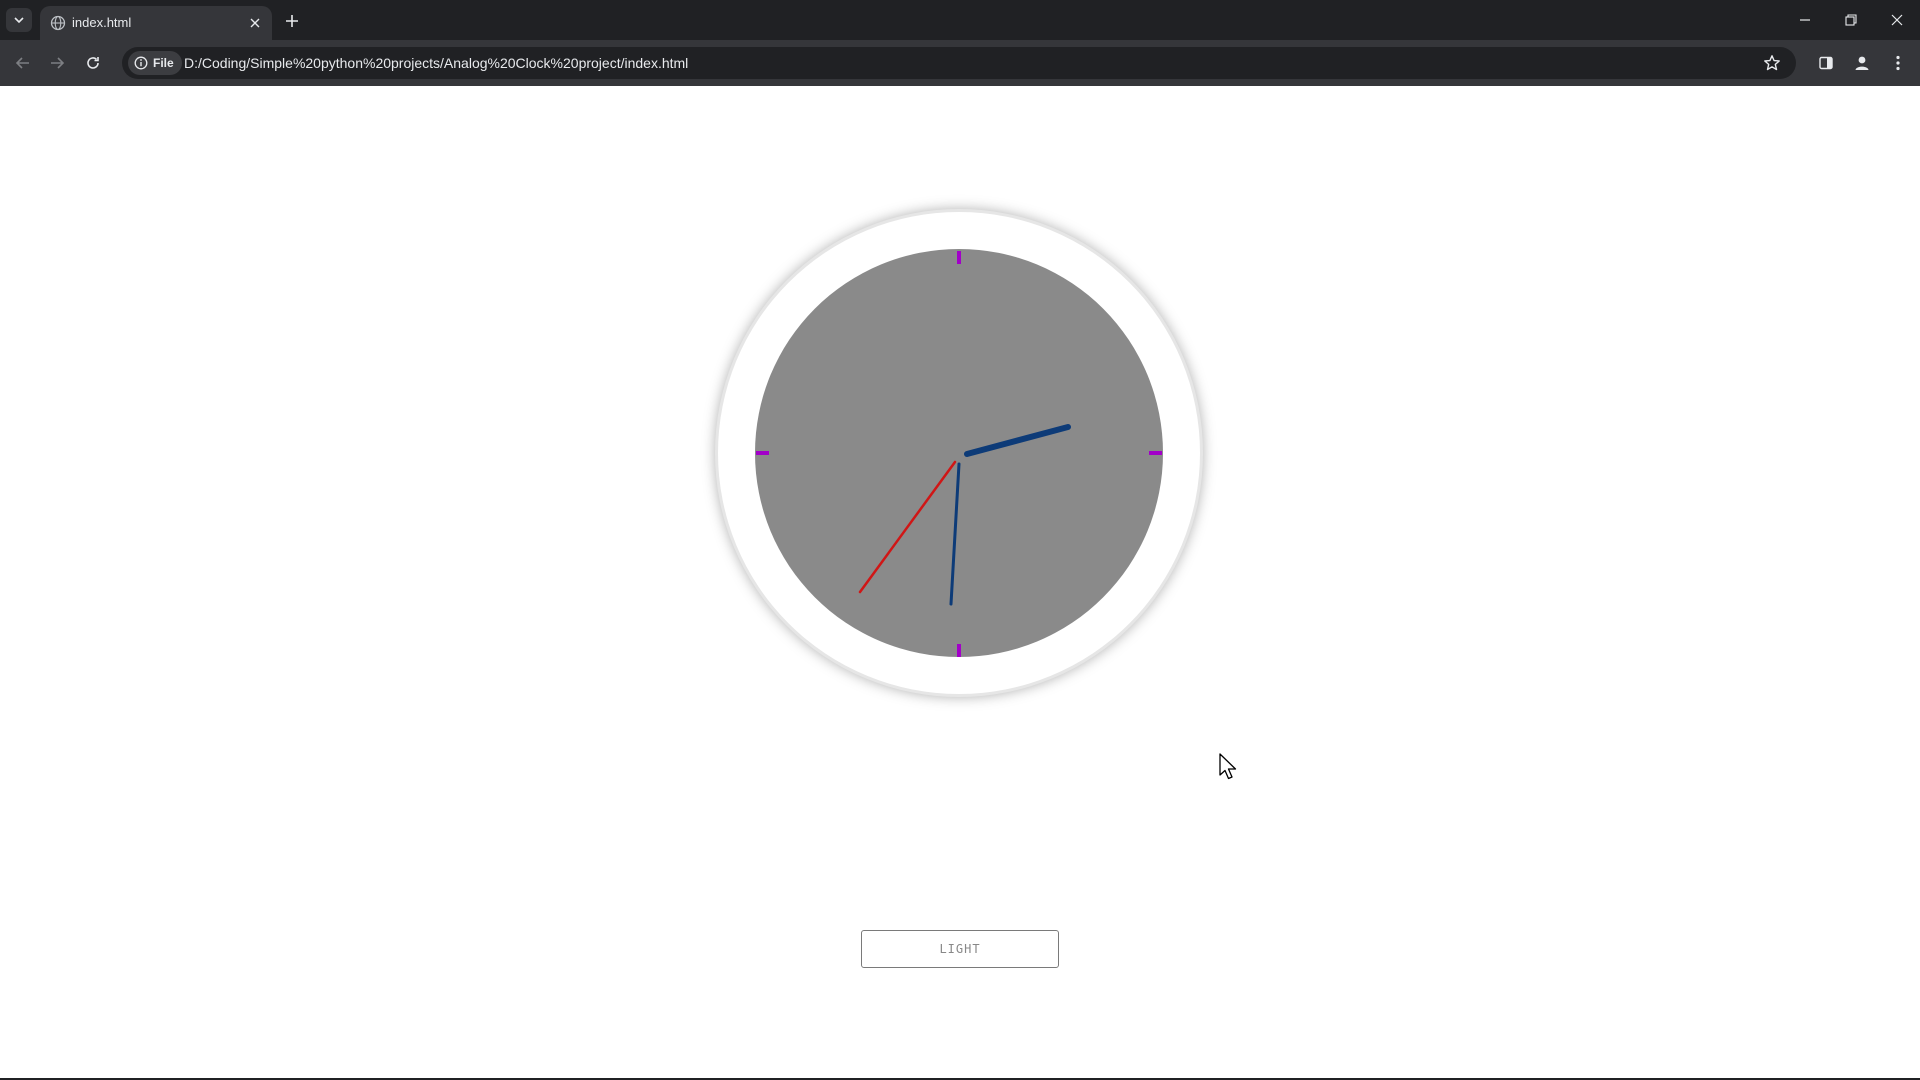 Image resolution: width=1920 pixels, height=1080 pixels. I want to click on plus-icon, so click(292, 21).